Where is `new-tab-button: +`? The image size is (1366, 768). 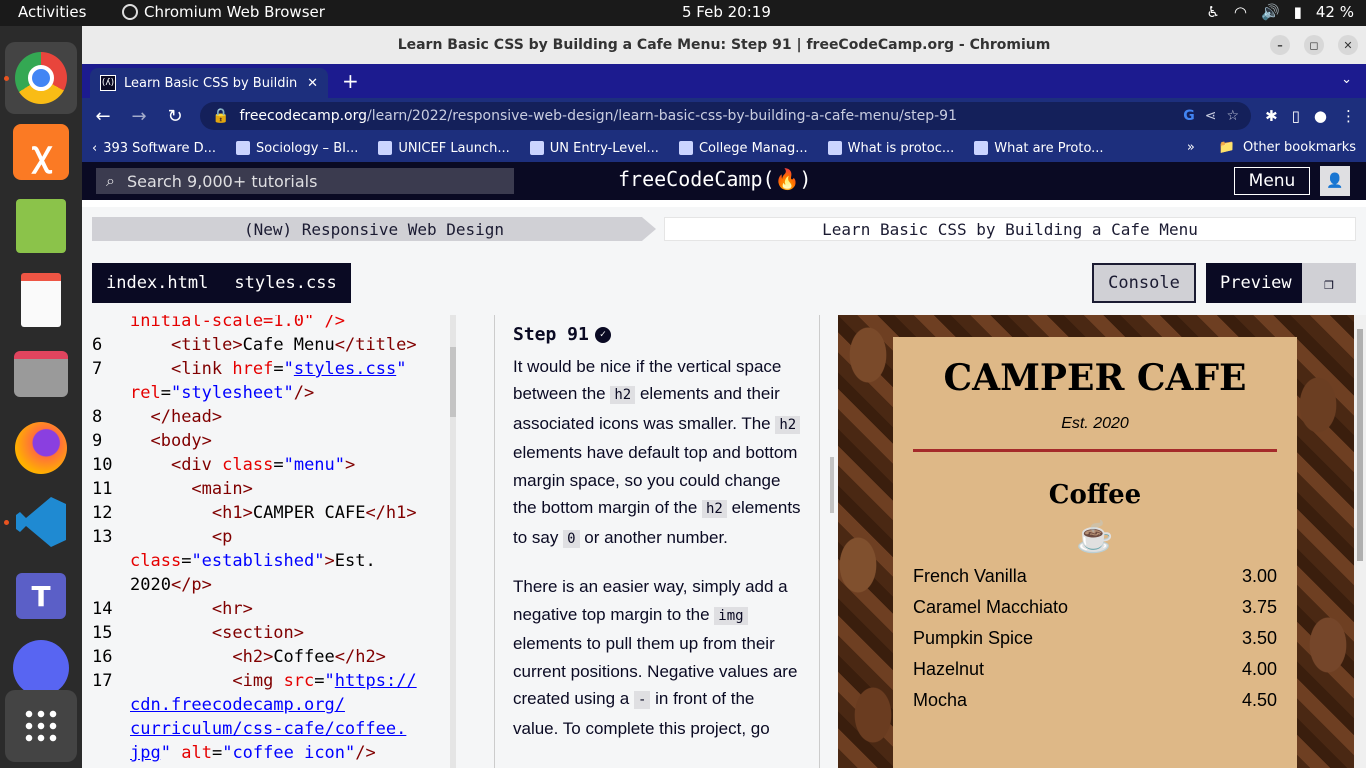 new-tab-button: + is located at coordinates (350, 81).